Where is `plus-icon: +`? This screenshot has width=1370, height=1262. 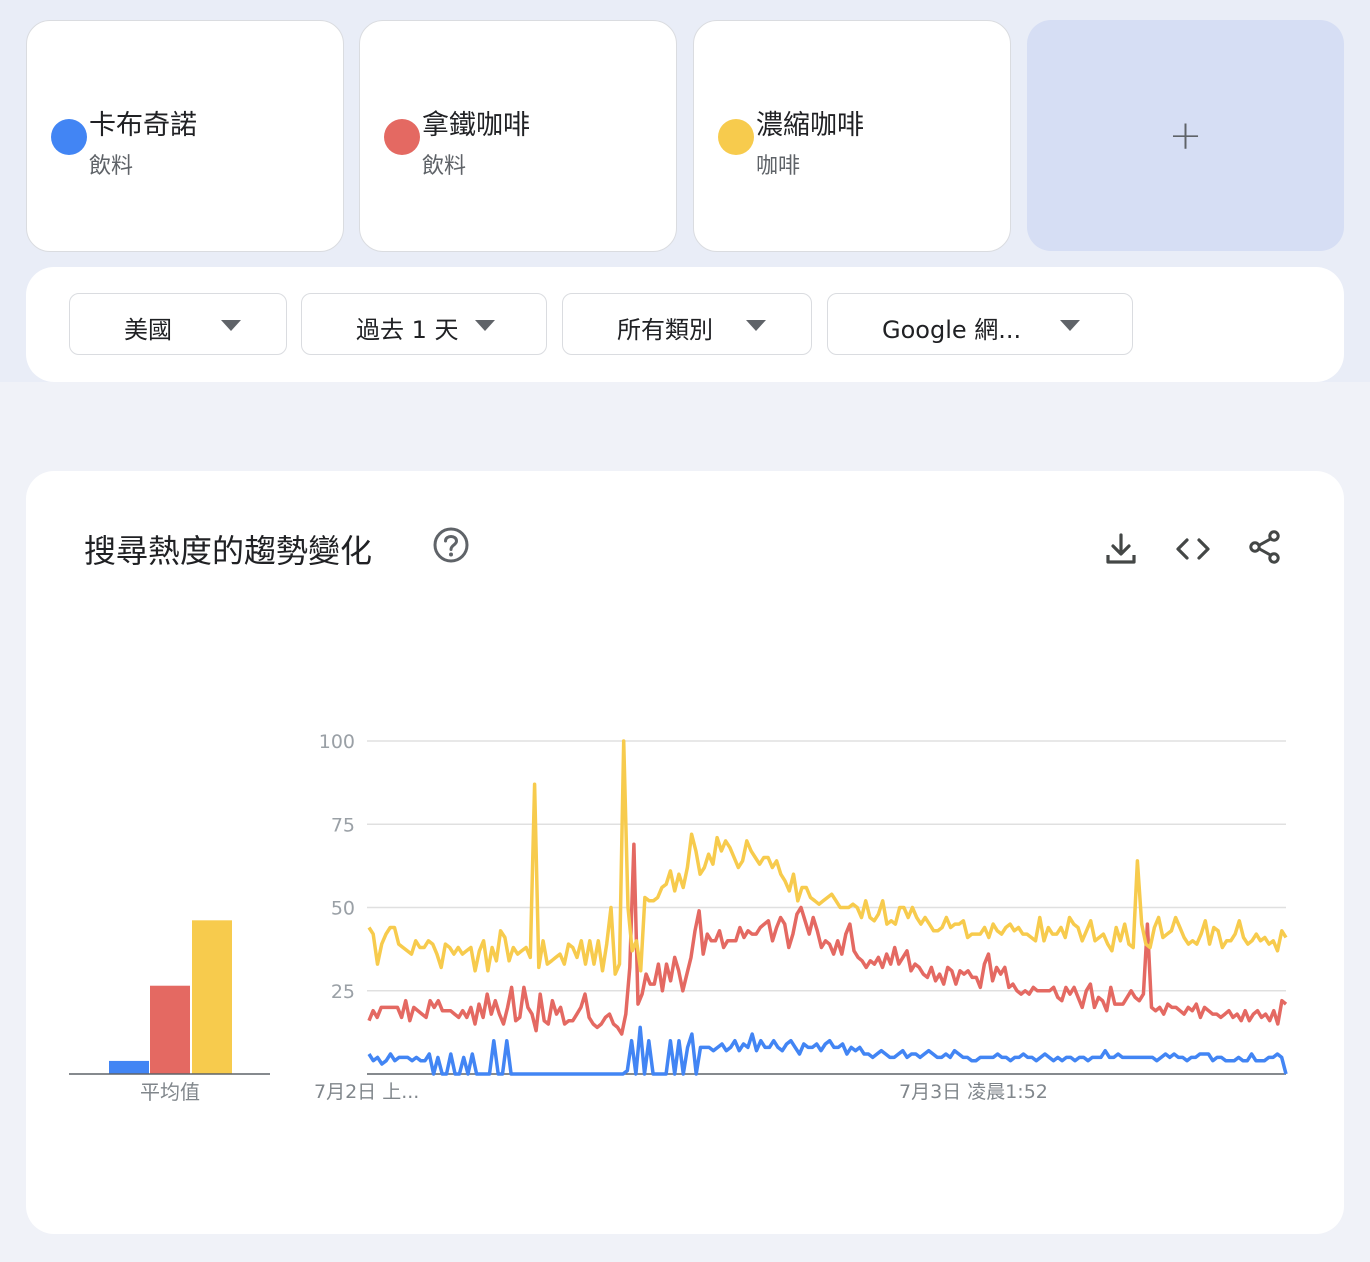
plus-icon: + is located at coordinates (1185, 135).